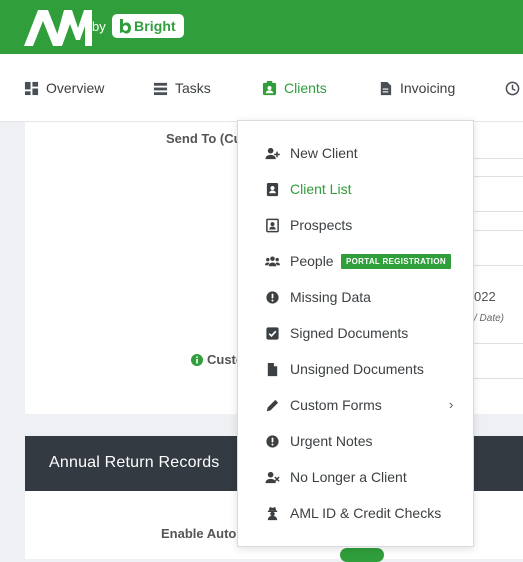  I want to click on portrait-icon, so click(272, 225).